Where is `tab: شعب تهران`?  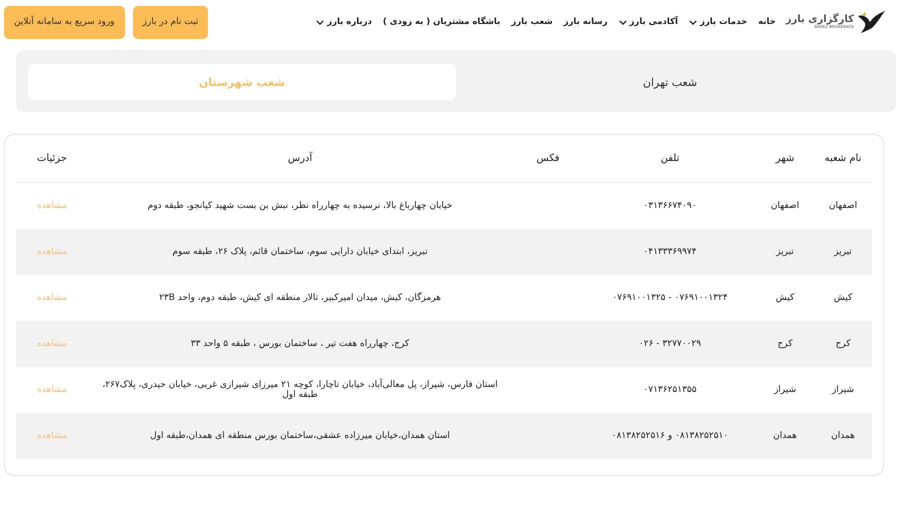
tab: شعب تهران is located at coordinates (670, 82).